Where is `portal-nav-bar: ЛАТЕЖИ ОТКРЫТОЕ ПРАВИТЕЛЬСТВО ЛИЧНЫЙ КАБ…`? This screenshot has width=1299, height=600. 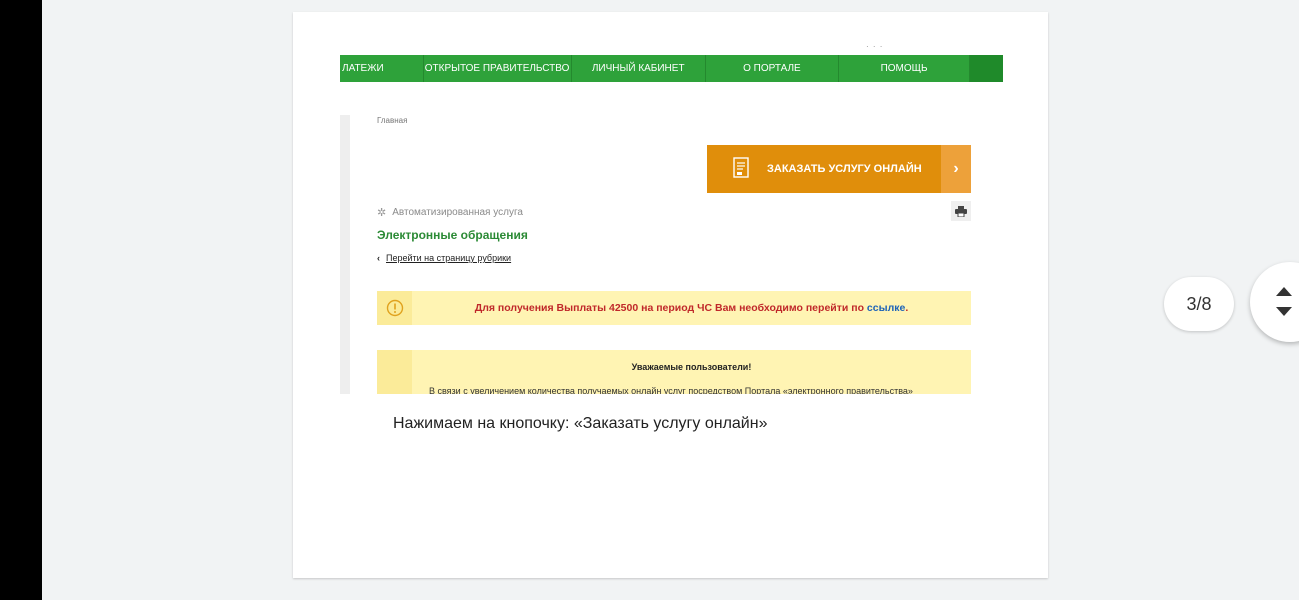 portal-nav-bar: ЛАТЕЖИ ОТКРЫТОЕ ПРАВИТЕЛЬСТВО ЛИЧНЫЙ КАБ… is located at coordinates (671, 68).